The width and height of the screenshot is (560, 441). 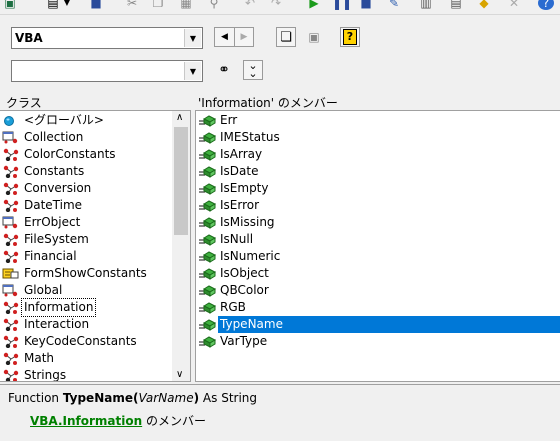 What do you see at coordinates (230, 398) in the screenshot?
I see `signature-returns: As String` at bounding box center [230, 398].